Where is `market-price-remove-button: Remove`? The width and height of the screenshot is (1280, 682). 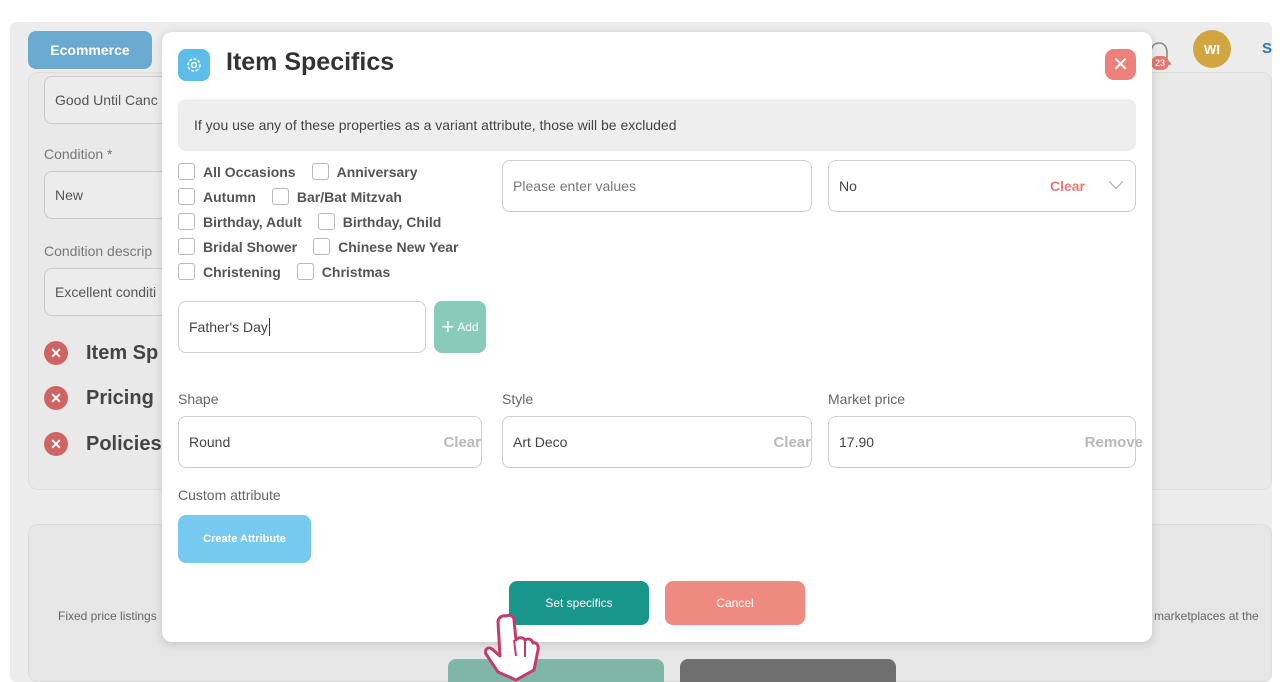
market-price-remove-button: Remove is located at coordinates (1114, 442).